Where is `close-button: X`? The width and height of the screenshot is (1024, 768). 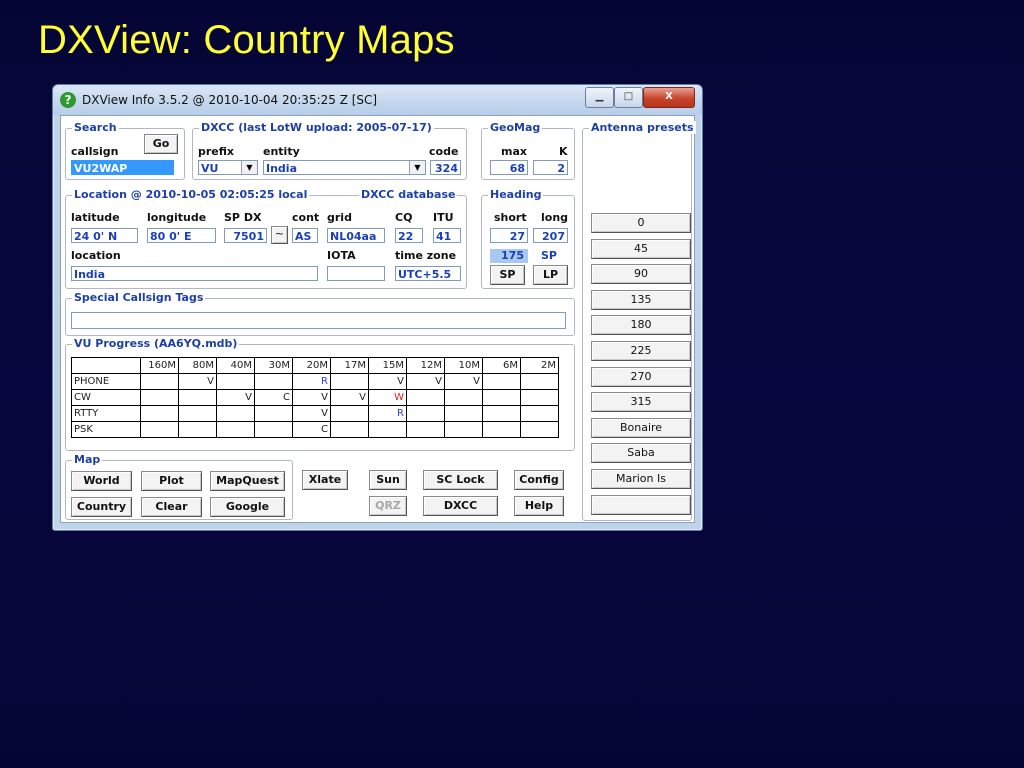
close-button: X is located at coordinates (669, 97).